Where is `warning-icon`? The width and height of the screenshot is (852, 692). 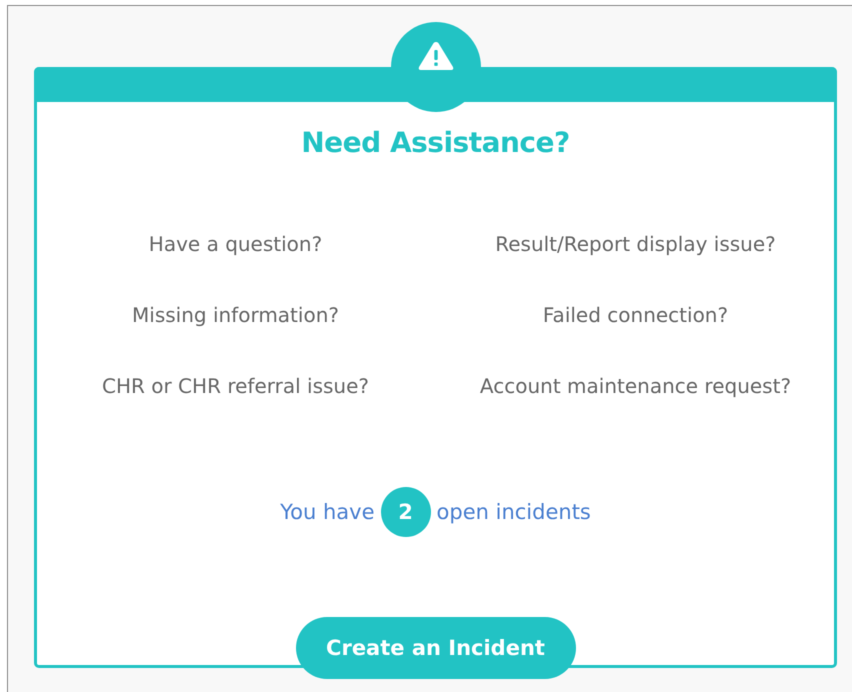 warning-icon is located at coordinates (435, 56).